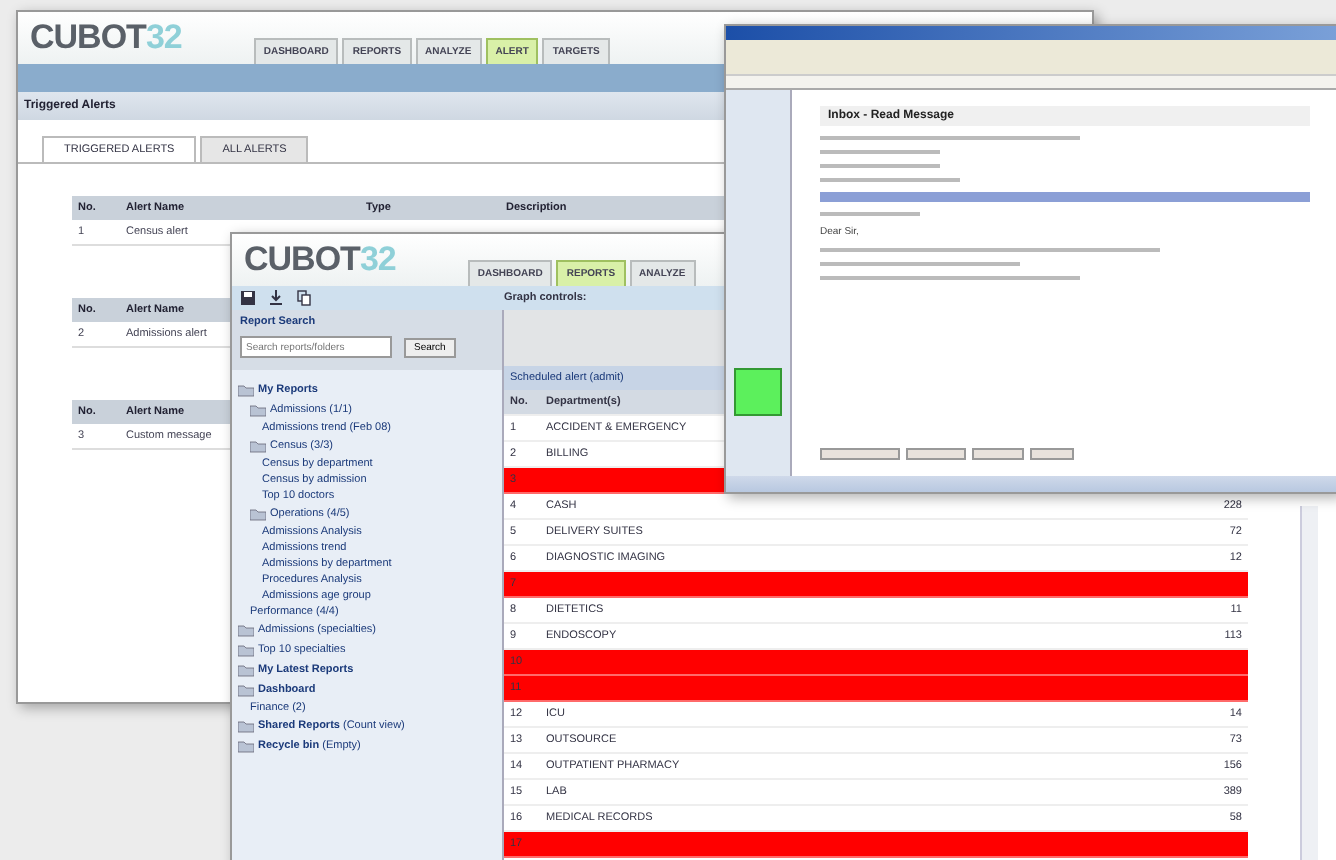 This screenshot has width=1336, height=860. Describe the element at coordinates (276, 298) in the screenshot. I see `download-icon` at that location.